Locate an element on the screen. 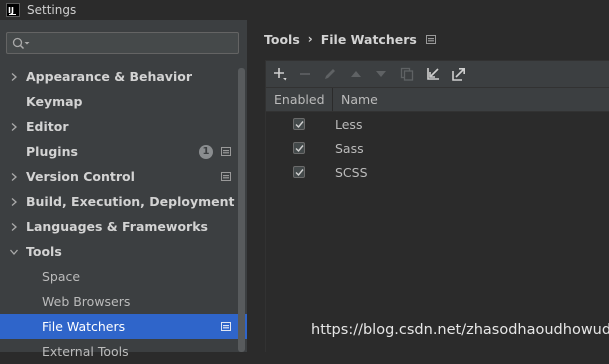  sidebar-item-plugins: Plugins 1 is located at coordinates (123, 151).